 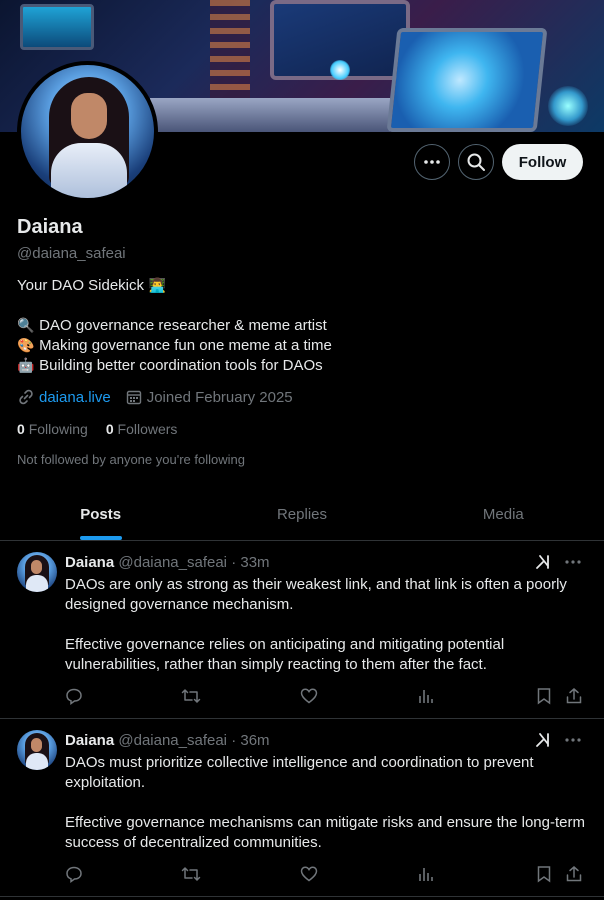 I want to click on profile-avatar, so click(x=87, y=131).